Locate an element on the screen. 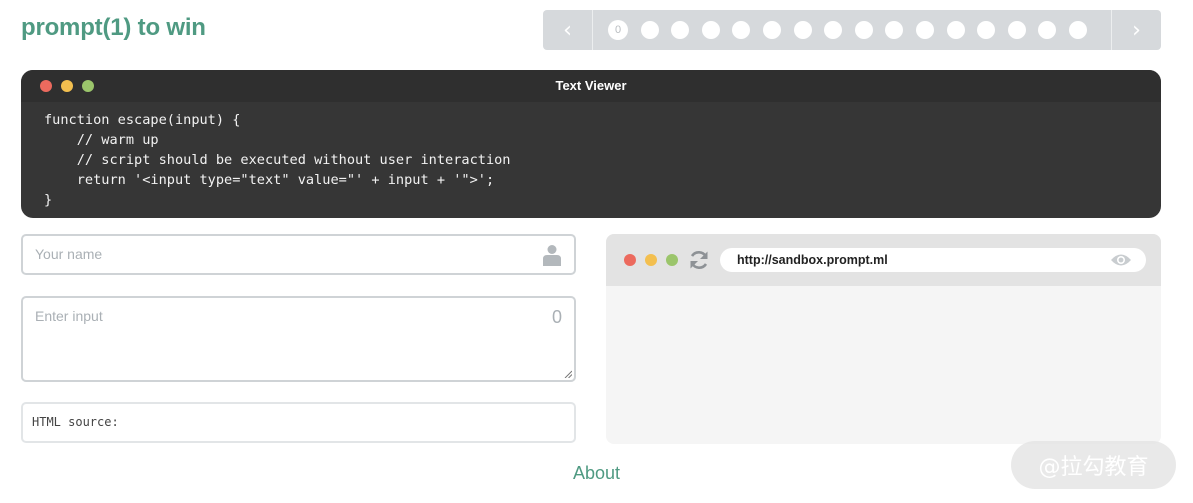 The height and width of the screenshot is (503, 1193). prev-level-button: ‹ is located at coordinates (568, 30).